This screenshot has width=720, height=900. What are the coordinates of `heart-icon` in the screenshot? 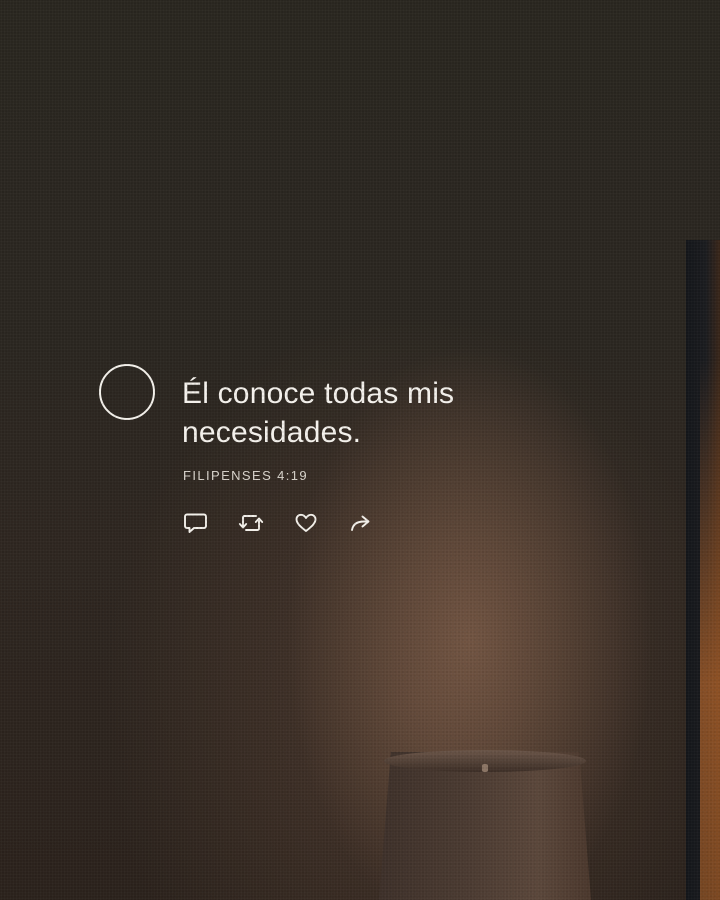 It's located at (306, 522).